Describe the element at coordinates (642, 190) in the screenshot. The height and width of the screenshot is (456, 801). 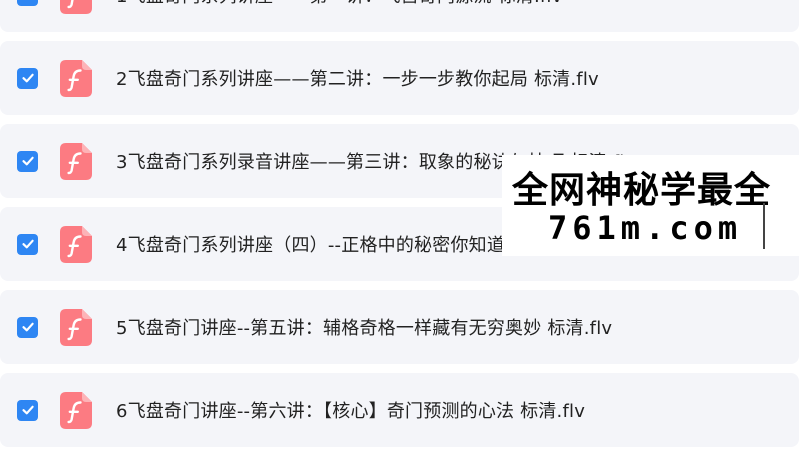
I see `watermark-title: 全网神秘学最全` at that location.